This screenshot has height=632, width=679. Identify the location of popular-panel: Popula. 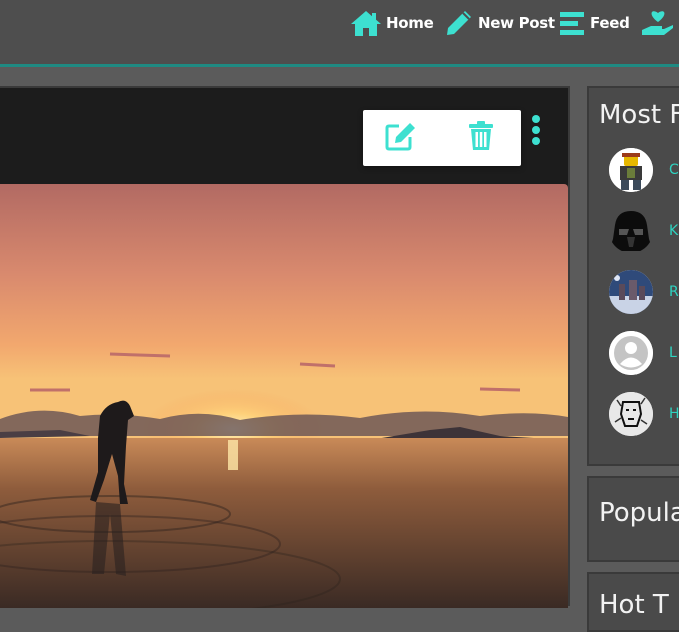
(633, 519).